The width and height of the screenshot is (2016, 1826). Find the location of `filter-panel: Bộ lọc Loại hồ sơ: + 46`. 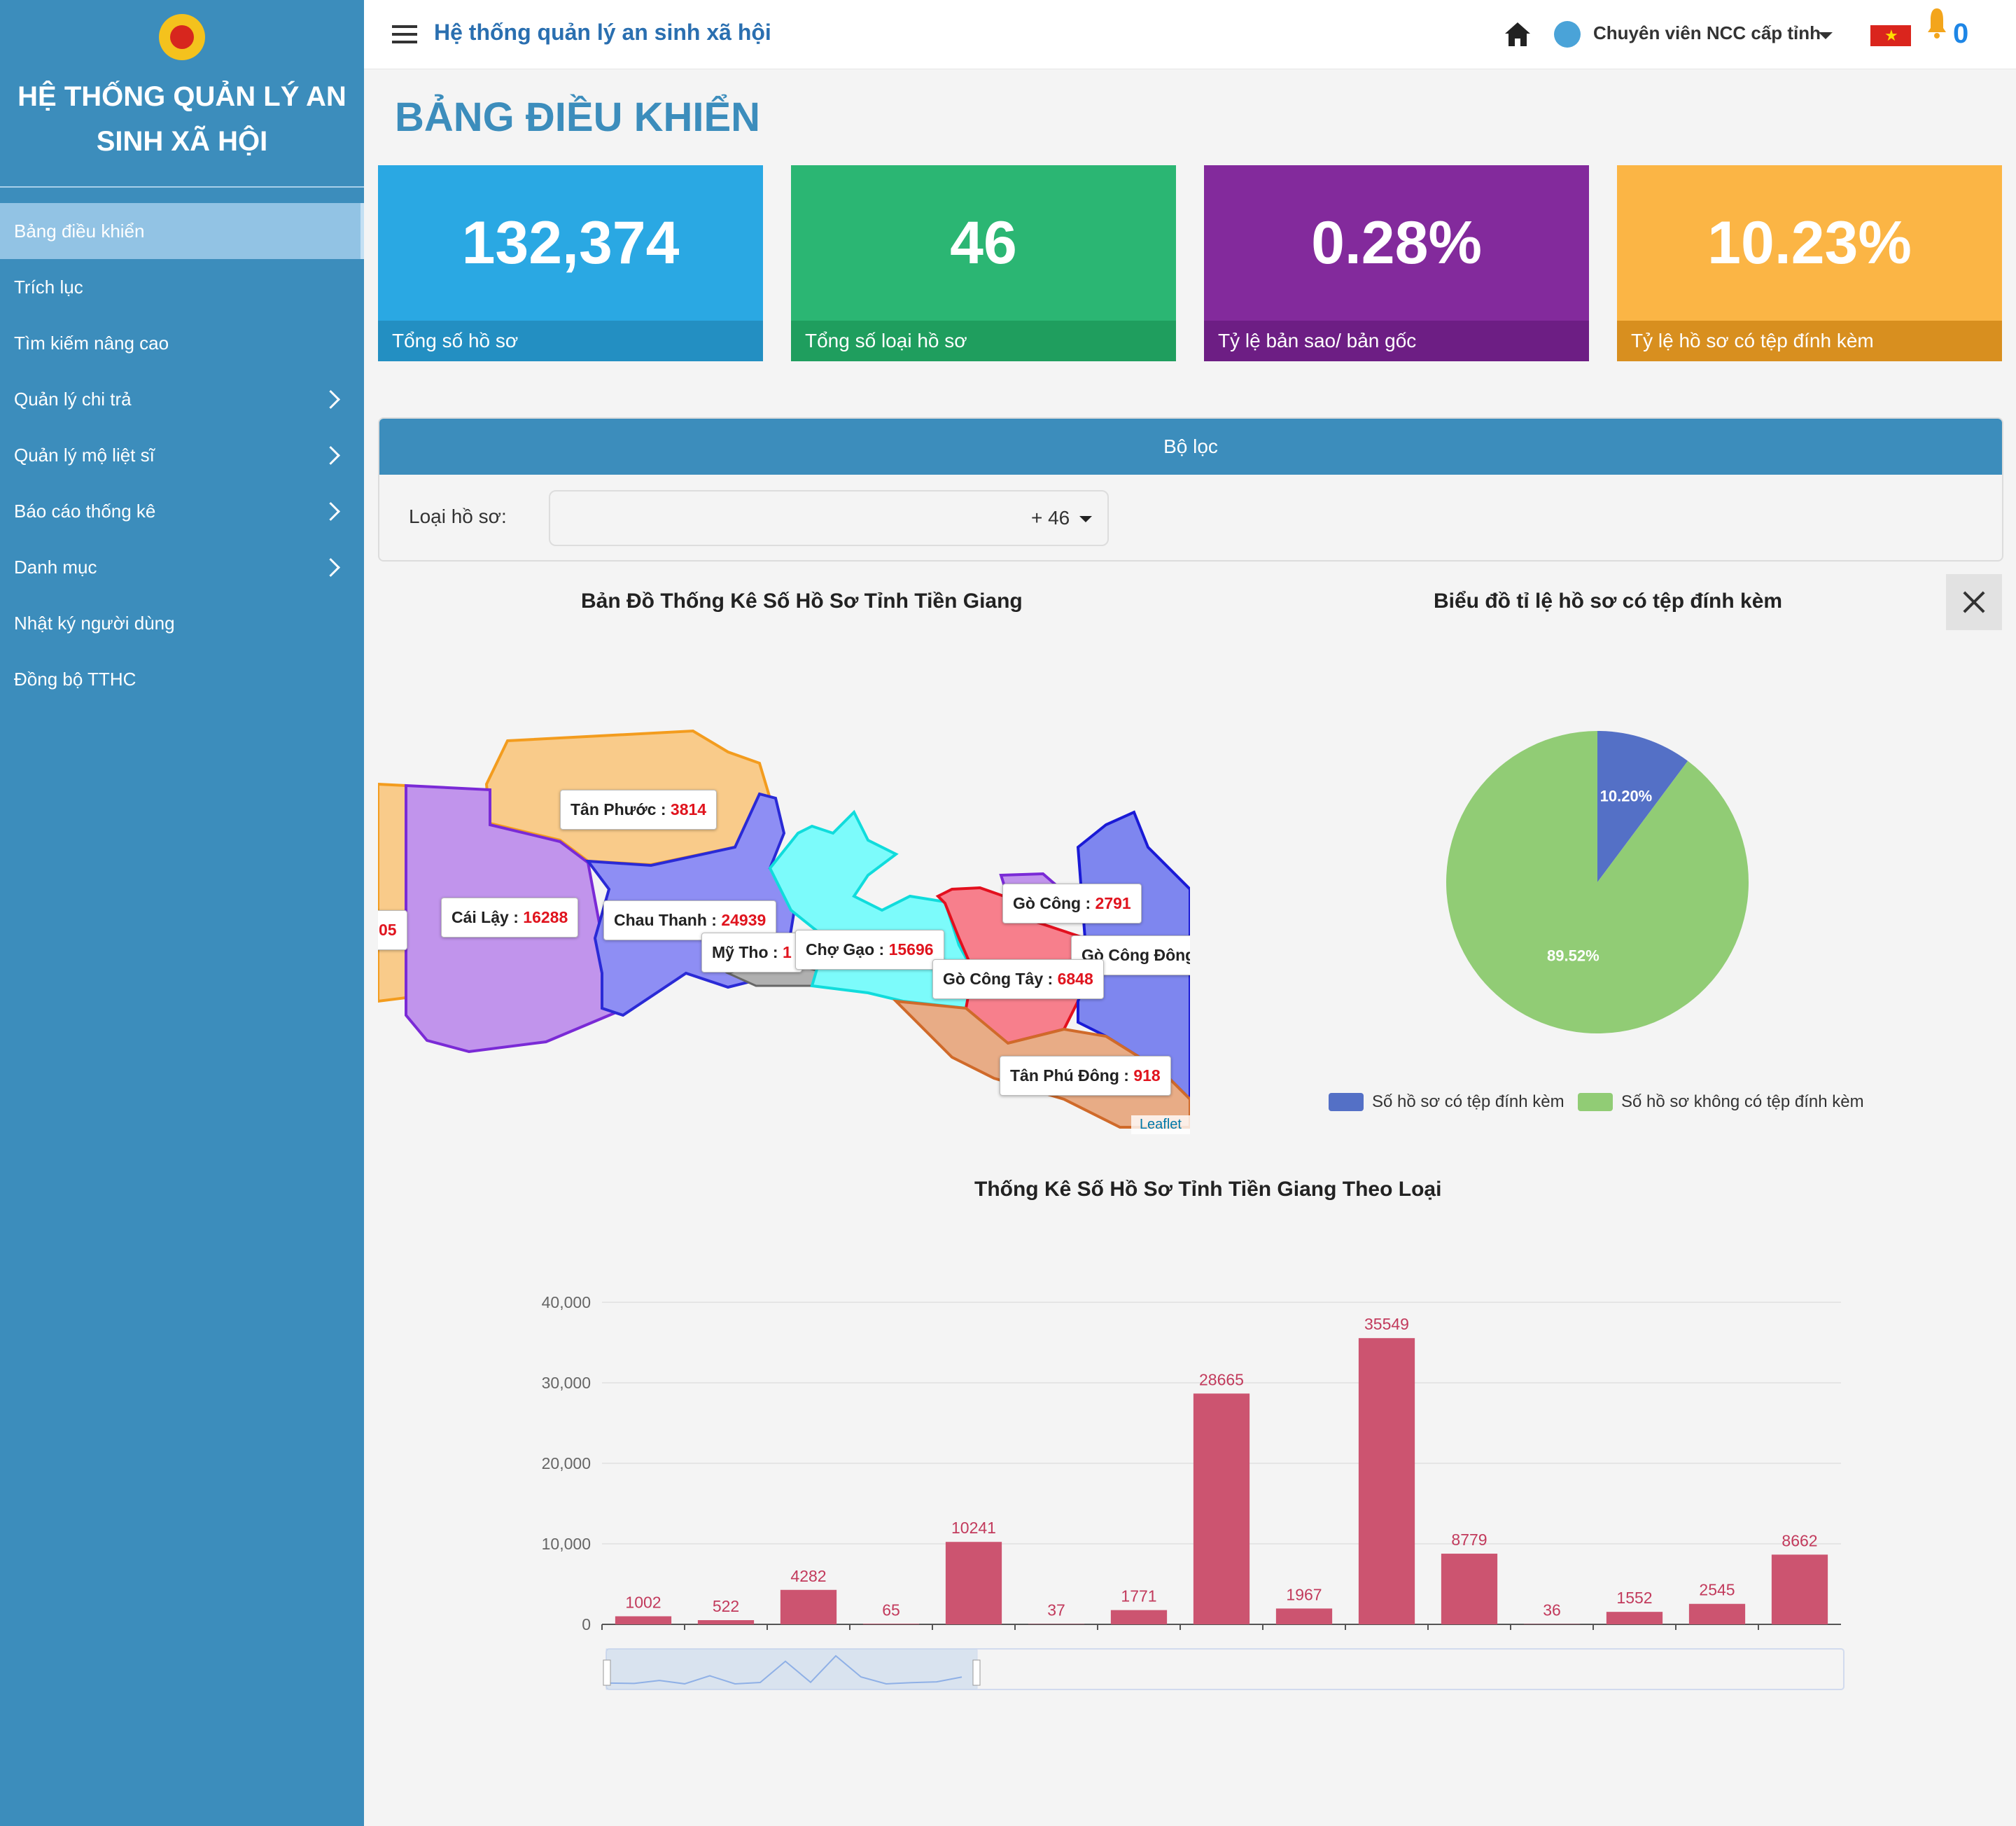

filter-panel: Bộ lọc Loại hồ sơ: + 46 is located at coordinates (1190, 489).